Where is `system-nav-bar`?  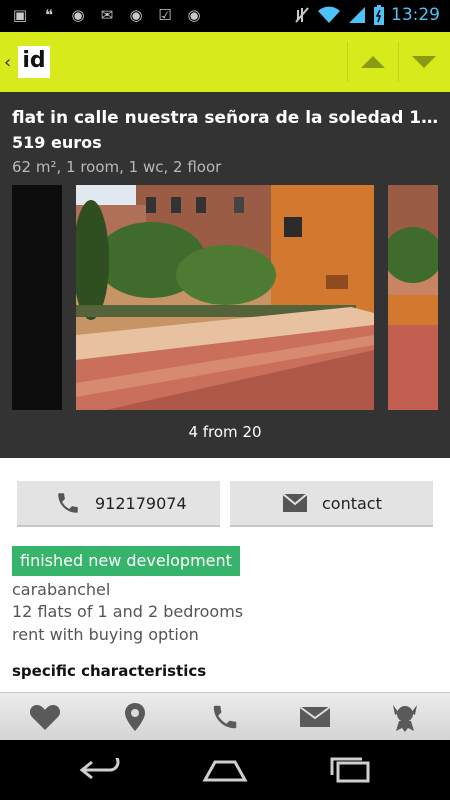 system-nav-bar is located at coordinates (225, 770).